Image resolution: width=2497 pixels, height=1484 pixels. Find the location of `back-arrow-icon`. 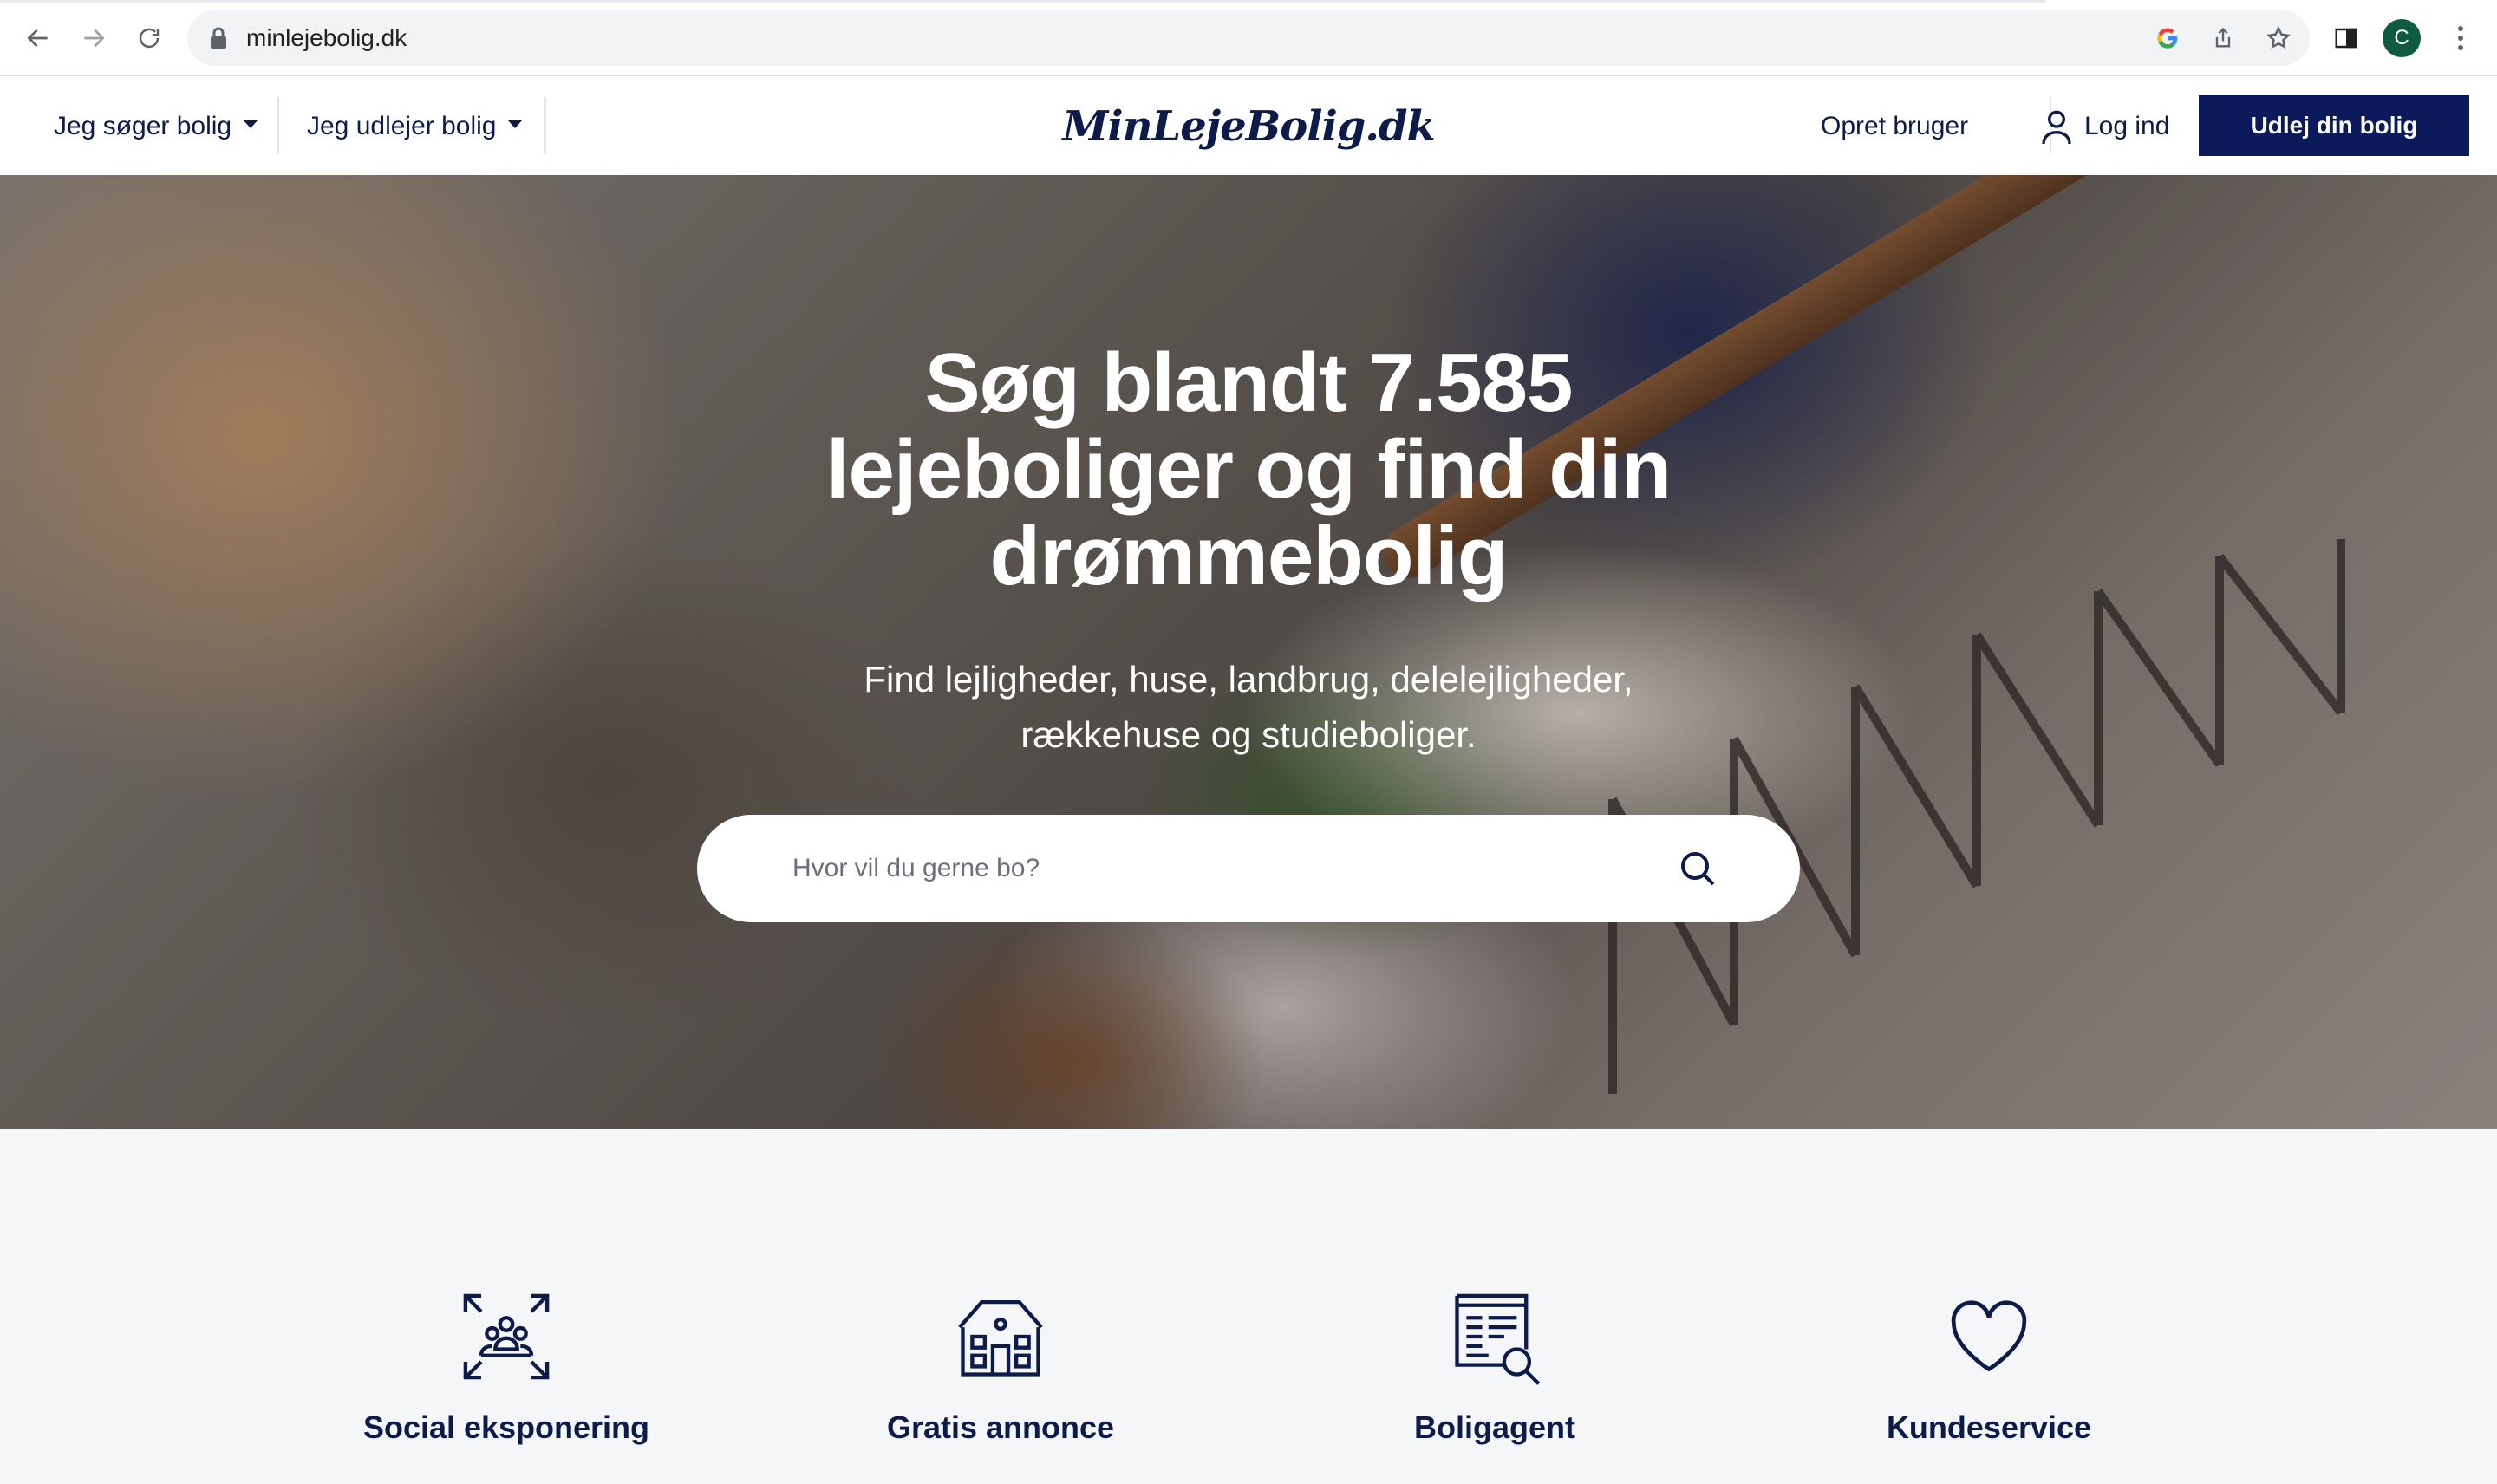

back-arrow-icon is located at coordinates (37, 38).